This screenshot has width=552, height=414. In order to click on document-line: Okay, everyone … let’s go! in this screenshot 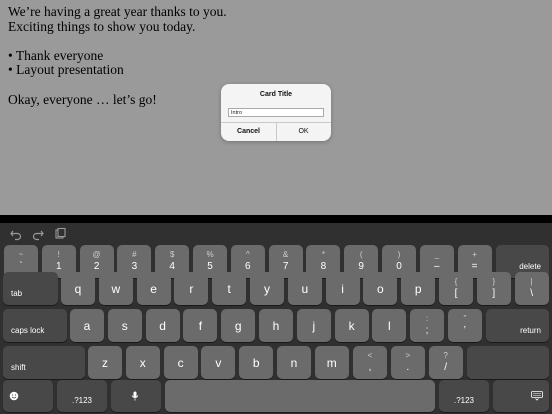, I will do `click(82, 99)`.